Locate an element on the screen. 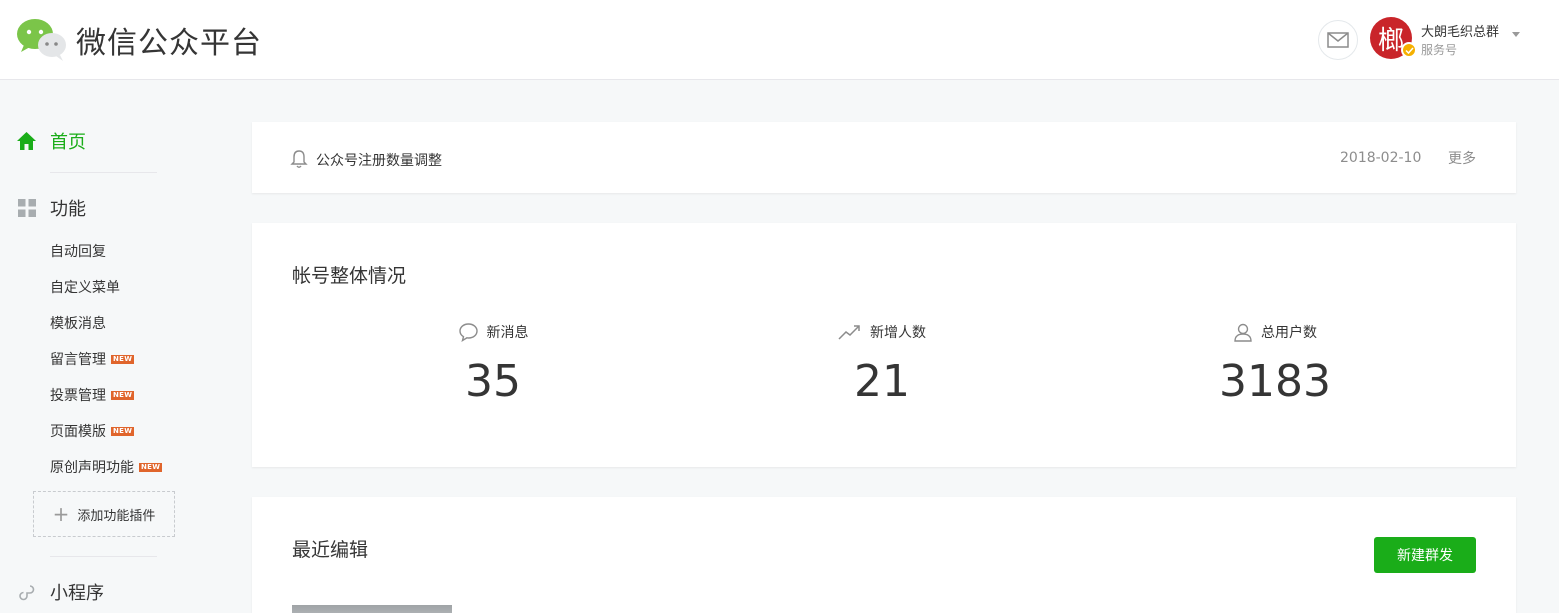 The width and height of the screenshot is (1559, 613). stat-value: 21 is located at coordinates (882, 381).